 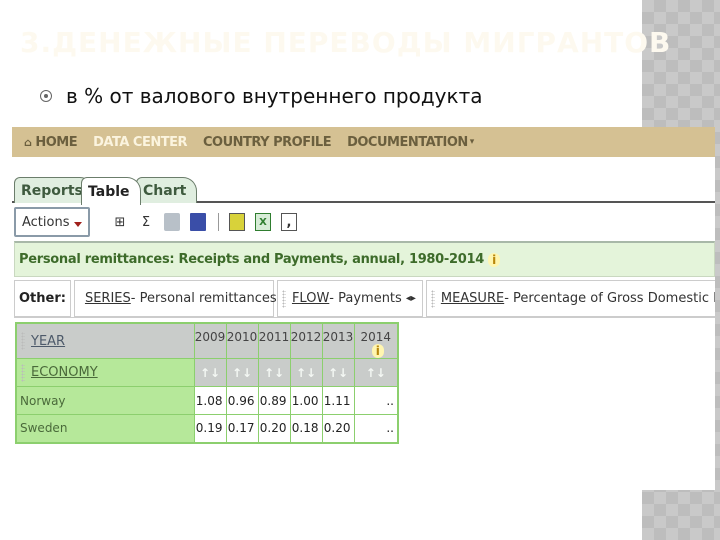 I want to click on col-dimension-header: YEAR, so click(x=105, y=340).